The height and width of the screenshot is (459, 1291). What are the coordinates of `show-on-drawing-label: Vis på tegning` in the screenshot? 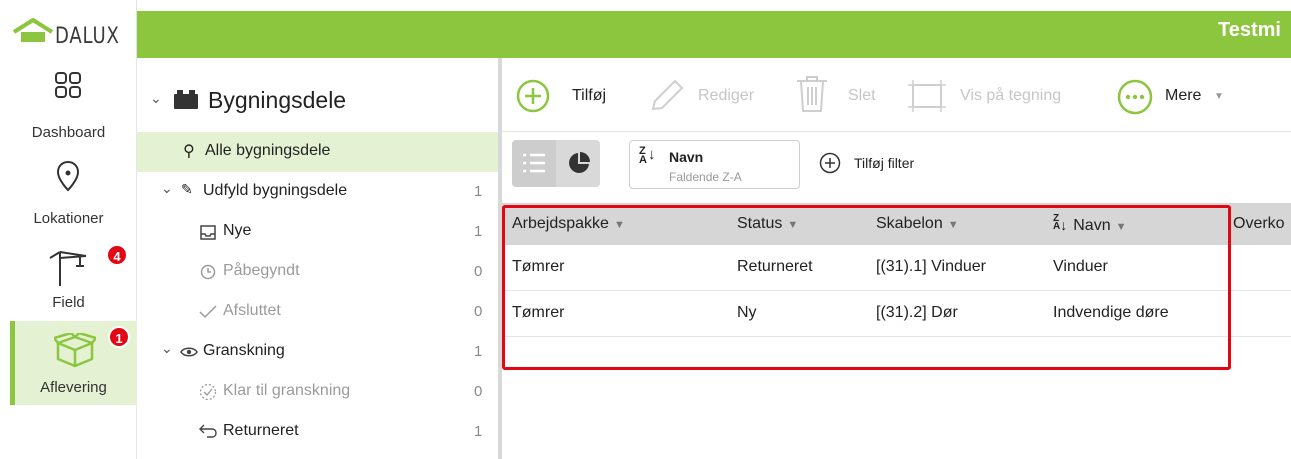 It's located at (1011, 95).